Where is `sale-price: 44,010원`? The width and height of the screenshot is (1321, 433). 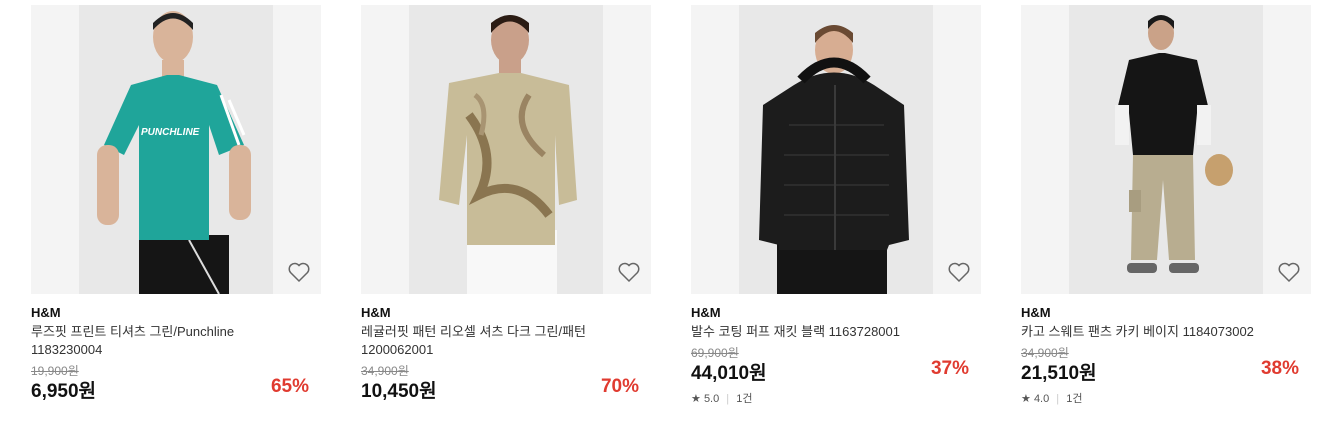 sale-price: 44,010원 is located at coordinates (729, 373).